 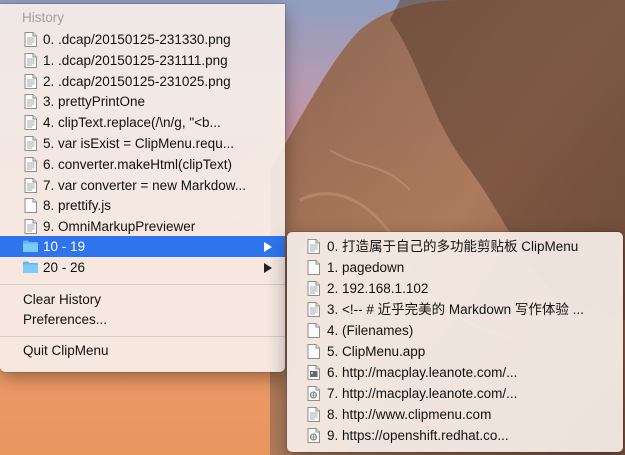 I want to click on folder-label: 10 - 19, so click(x=64, y=246).